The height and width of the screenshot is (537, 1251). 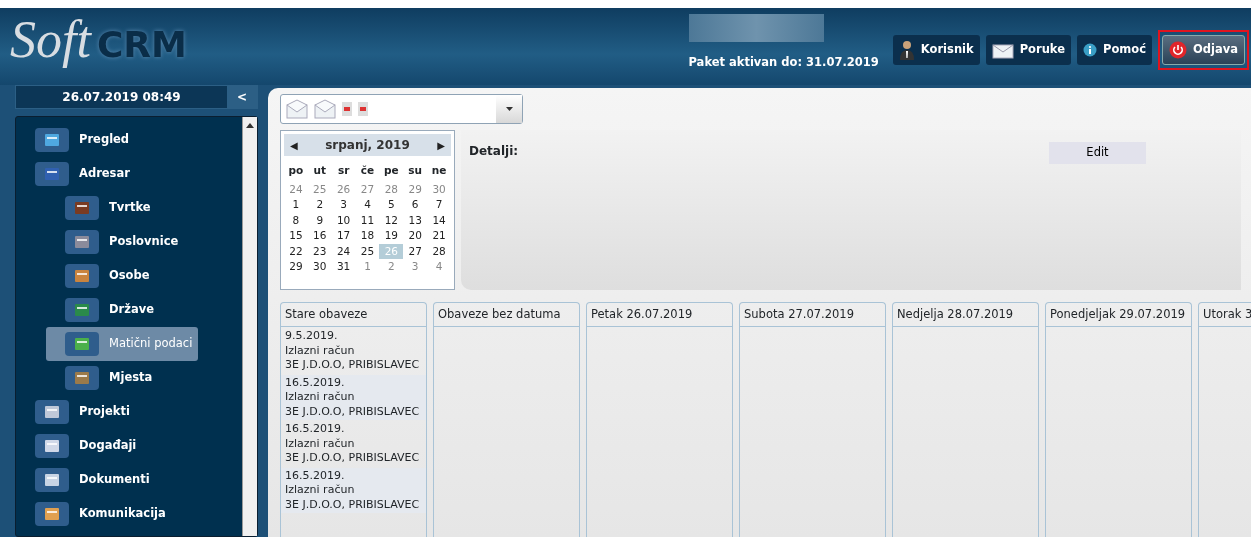 I want to click on sidebar-item: Tvrtke, so click(x=101, y=208).